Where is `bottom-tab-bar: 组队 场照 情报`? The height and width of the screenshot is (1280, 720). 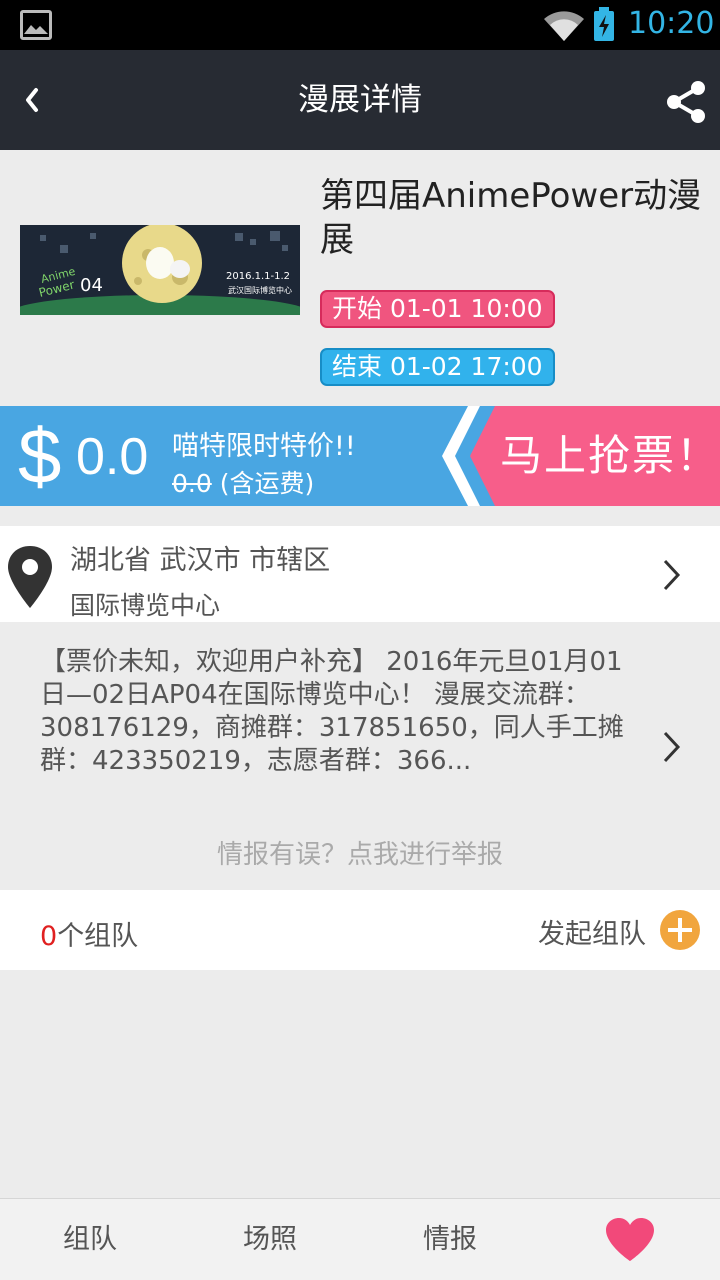 bottom-tab-bar: 组队 场照 情报 is located at coordinates (360, 1239).